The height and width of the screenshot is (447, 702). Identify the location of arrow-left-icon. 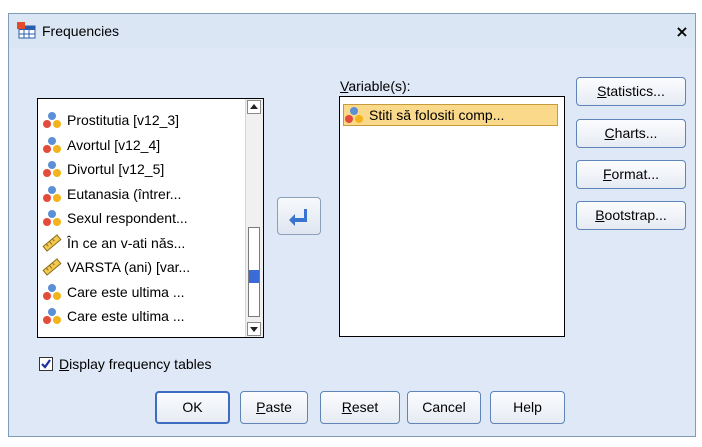
(298, 217).